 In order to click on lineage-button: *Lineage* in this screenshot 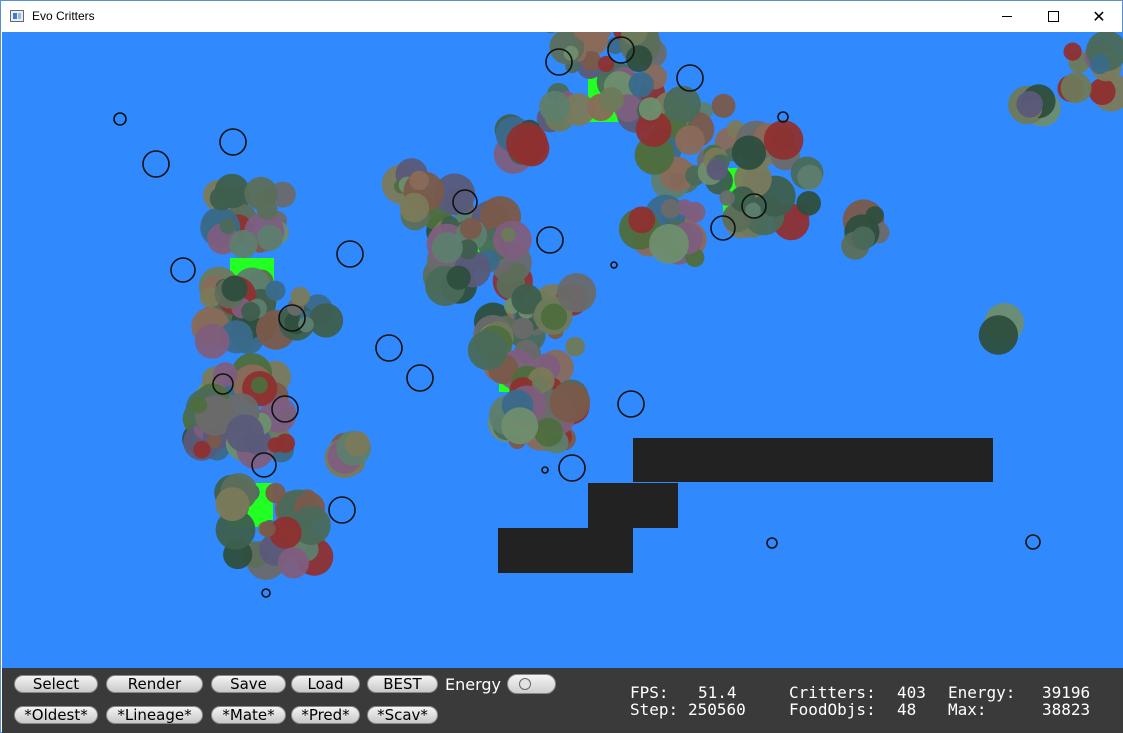, I will do `click(154, 715)`.